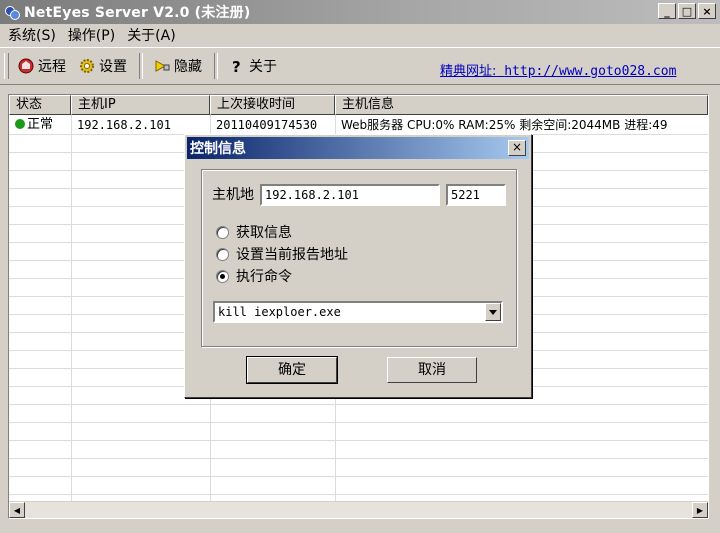 This screenshot has height=533, width=720. Describe the element at coordinates (667, 11) in the screenshot. I see `minimize-button: _` at that location.